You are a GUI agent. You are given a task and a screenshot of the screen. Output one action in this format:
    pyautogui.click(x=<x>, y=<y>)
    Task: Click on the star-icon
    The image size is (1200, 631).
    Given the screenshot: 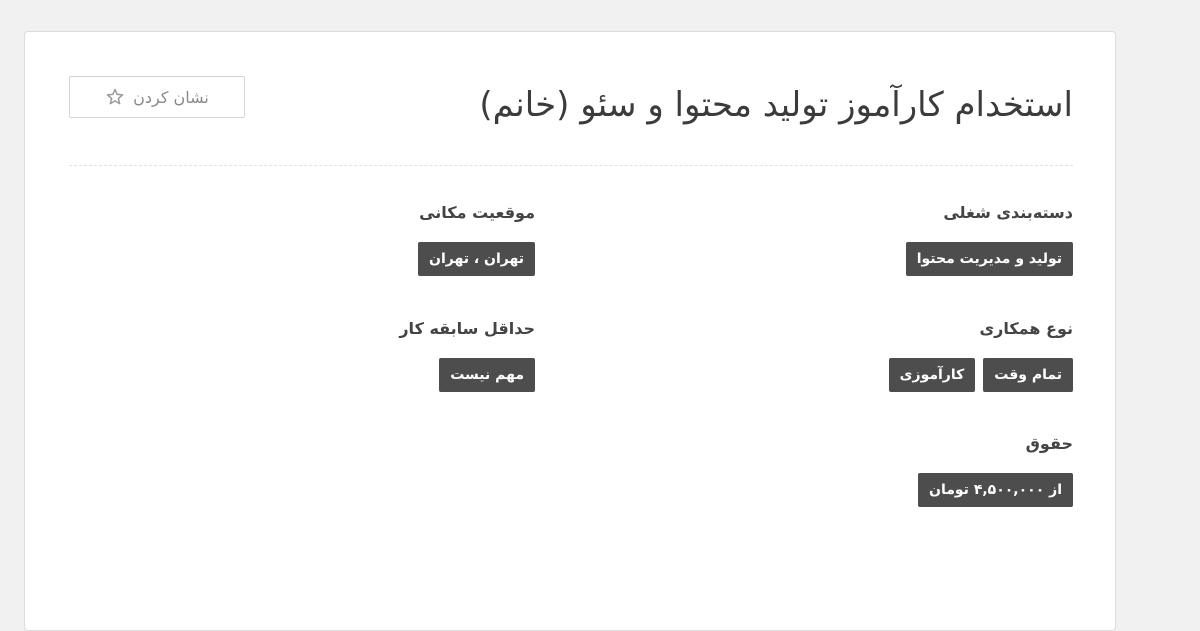 What is the action you would take?
    pyautogui.click(x=115, y=96)
    